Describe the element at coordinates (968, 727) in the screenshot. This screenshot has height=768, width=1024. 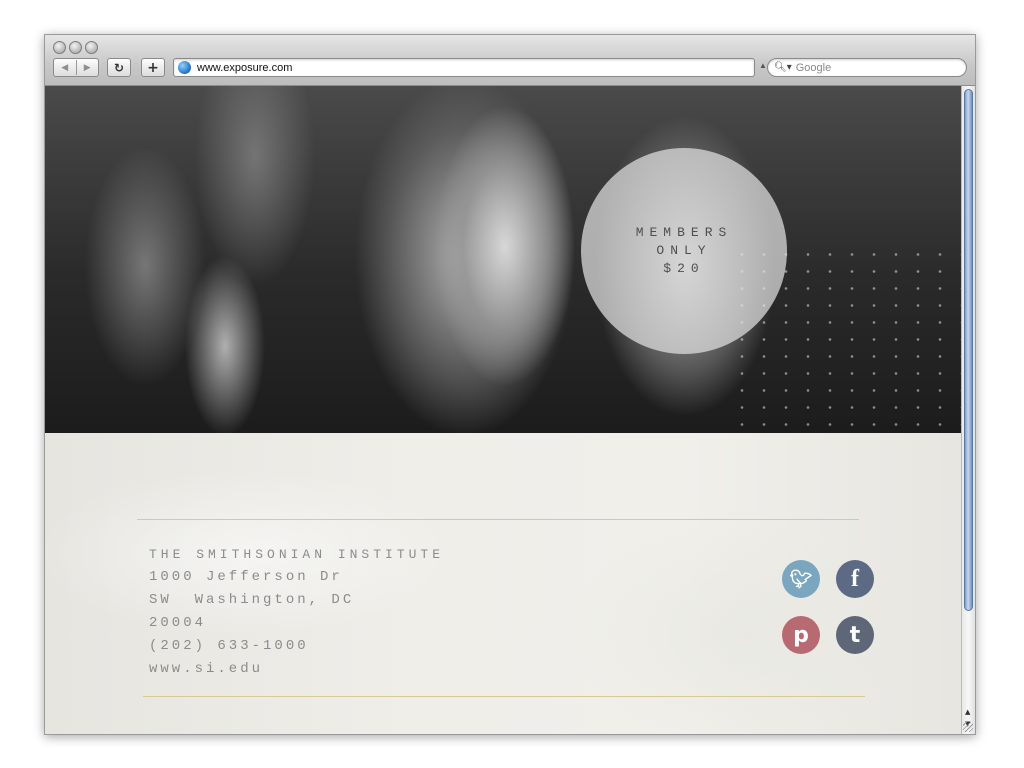
I see `resize-grip-icon` at that location.